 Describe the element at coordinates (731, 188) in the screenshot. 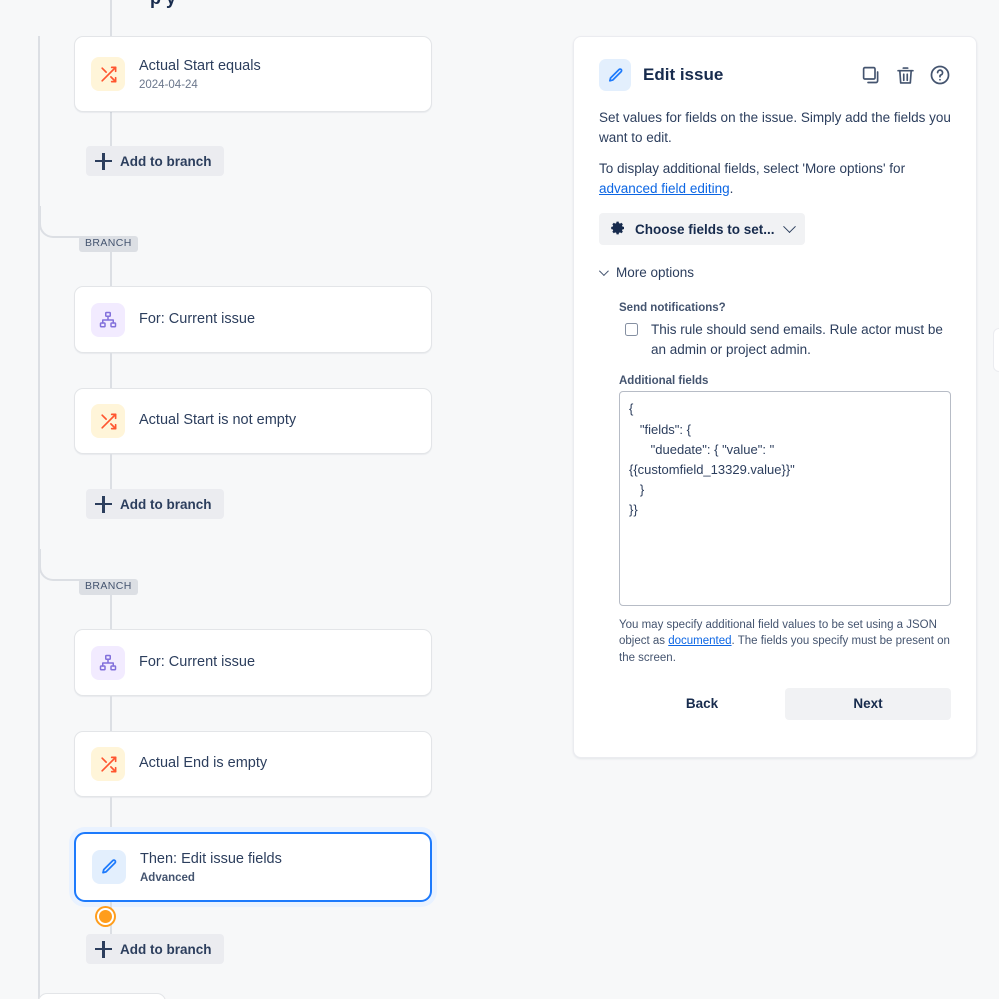

I see `instruction-suffix: .` at that location.